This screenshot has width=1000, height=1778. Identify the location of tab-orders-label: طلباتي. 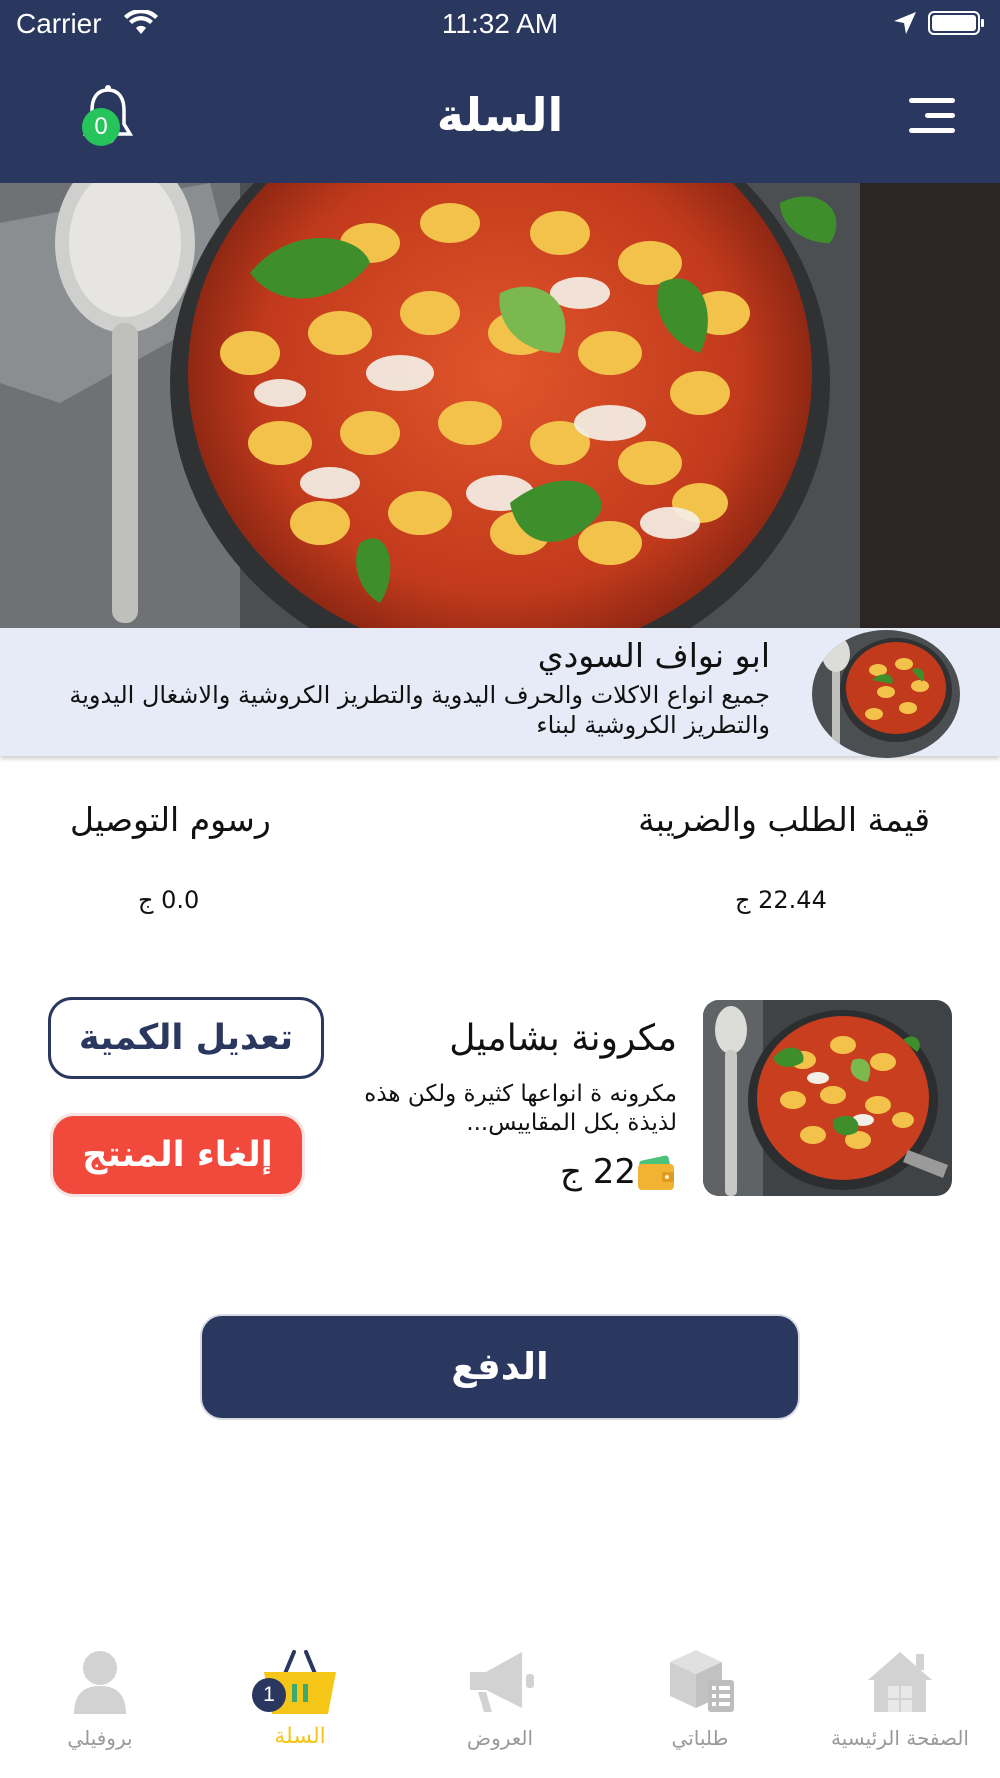
(700, 1738).